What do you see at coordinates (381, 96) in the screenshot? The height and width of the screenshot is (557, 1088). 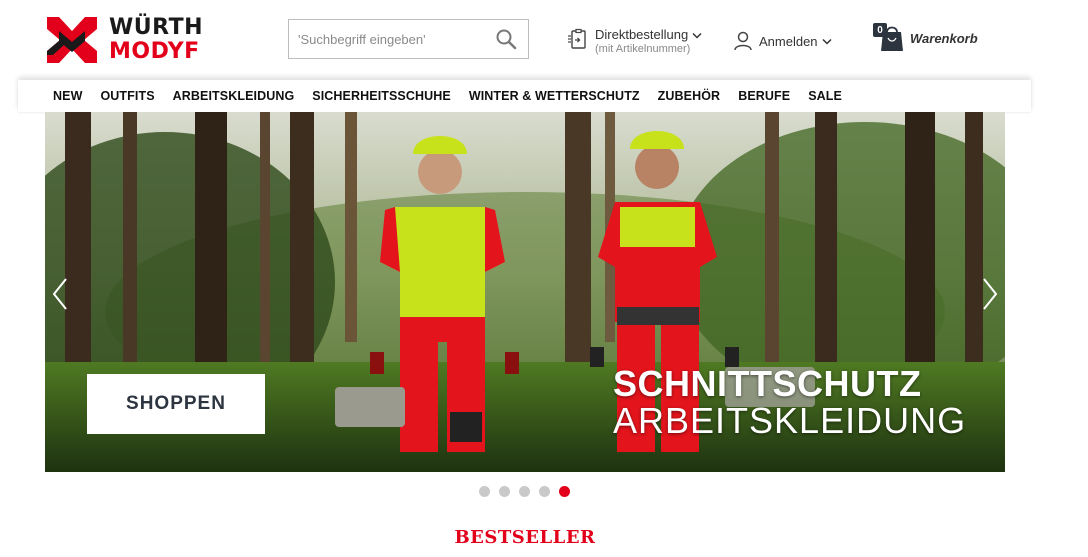 I see `nav-item-sicherheitsschuhe: SICHERHEITSSCHUHE` at bounding box center [381, 96].